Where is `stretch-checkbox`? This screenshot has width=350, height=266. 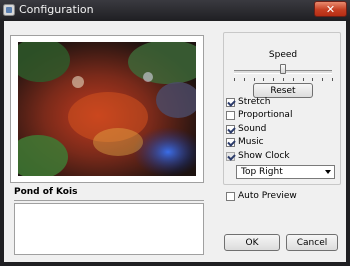
stretch-checkbox is located at coordinates (230, 102).